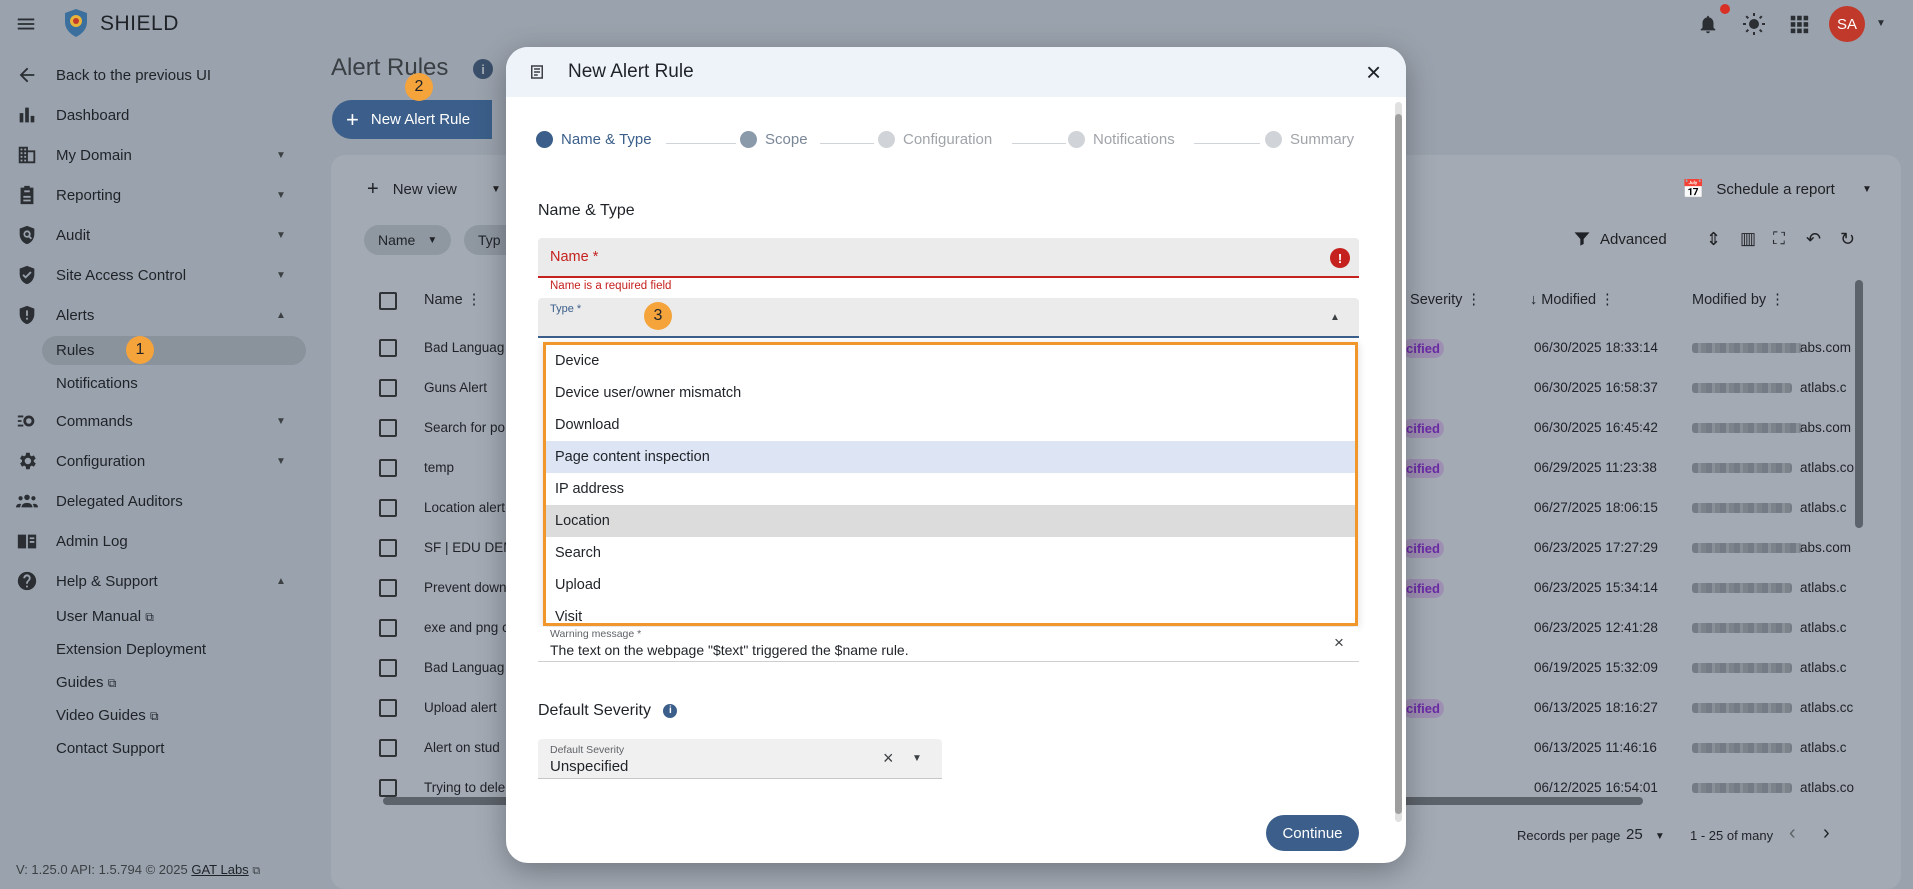 The image size is (1913, 889). I want to click on previous-page-icon: ‹, so click(1792, 833).